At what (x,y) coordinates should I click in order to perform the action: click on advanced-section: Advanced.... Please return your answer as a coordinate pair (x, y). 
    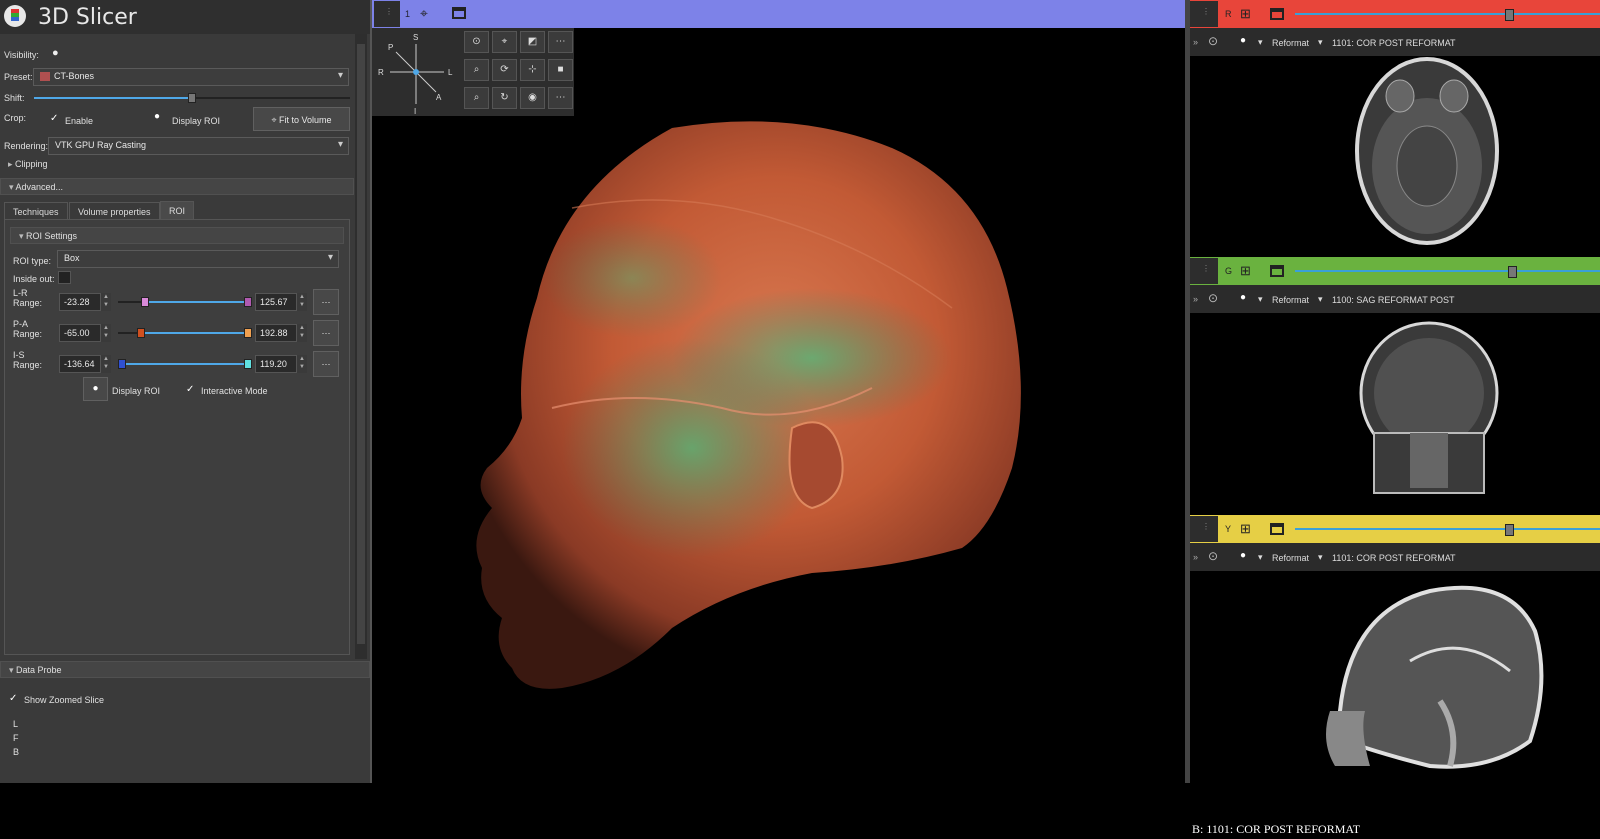
    Looking at the image, I should click on (177, 186).